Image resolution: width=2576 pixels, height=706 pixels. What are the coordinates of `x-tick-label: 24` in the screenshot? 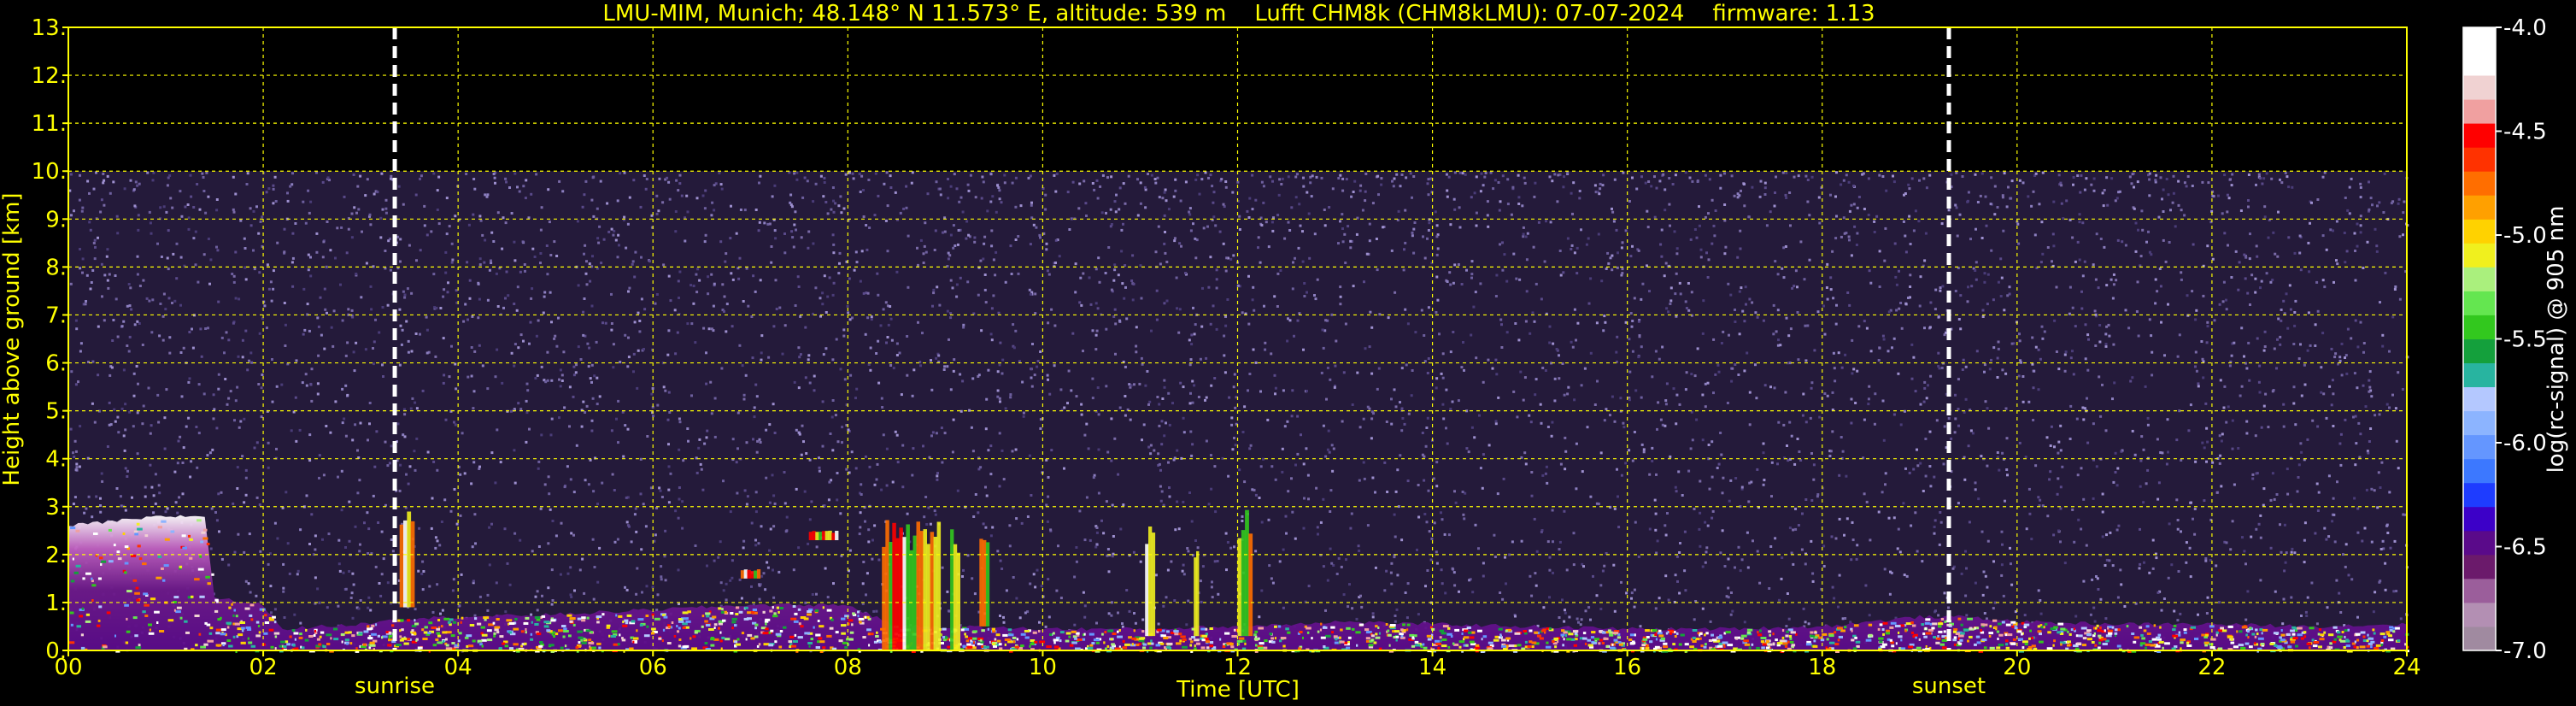 It's located at (2406, 667).